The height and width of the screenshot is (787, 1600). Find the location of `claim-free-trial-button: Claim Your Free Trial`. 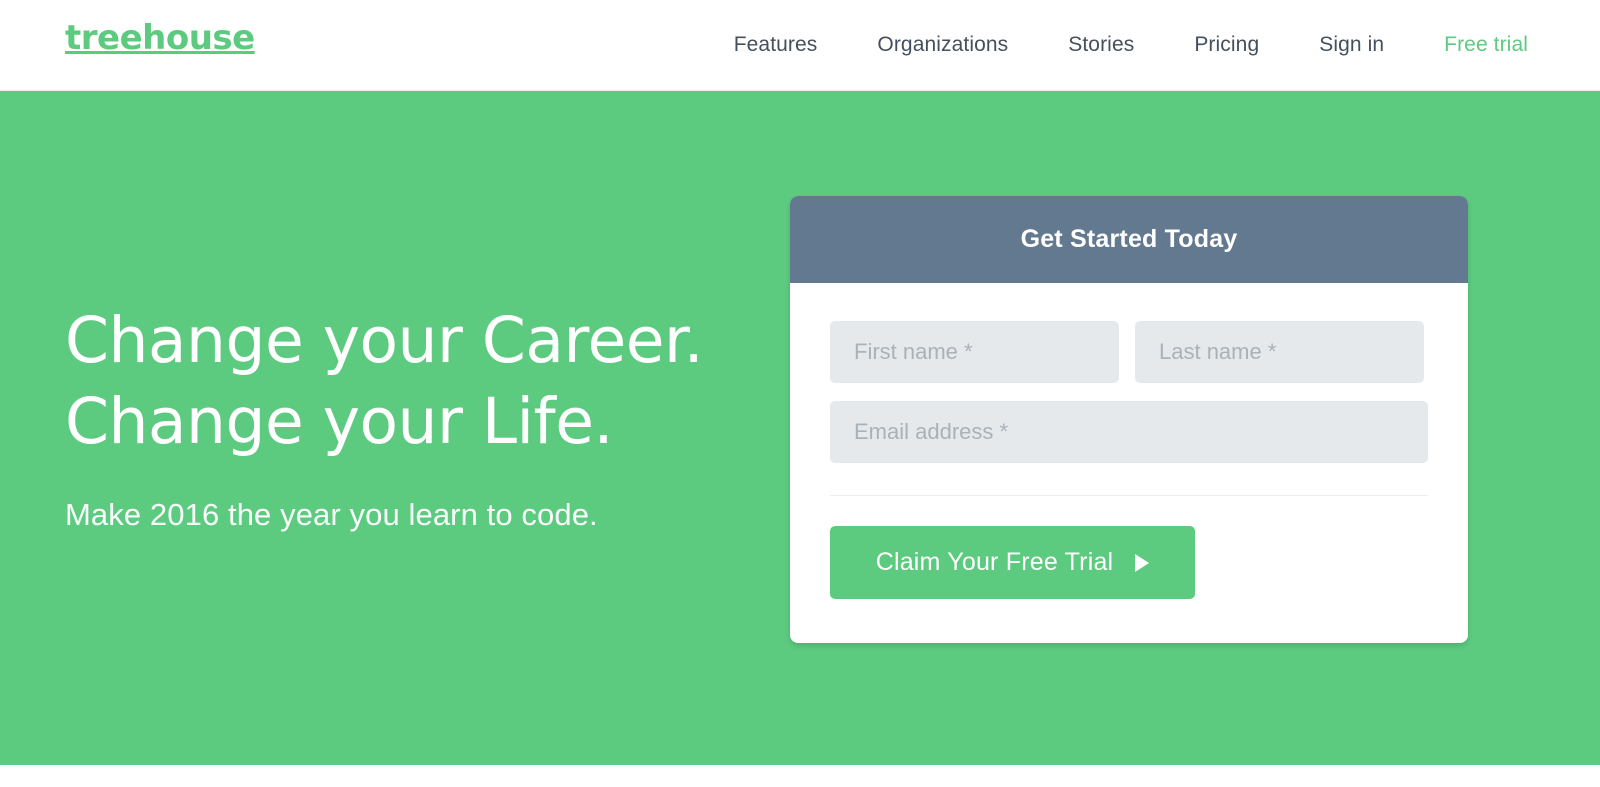

claim-free-trial-button: Claim Your Free Trial is located at coordinates (1012, 562).